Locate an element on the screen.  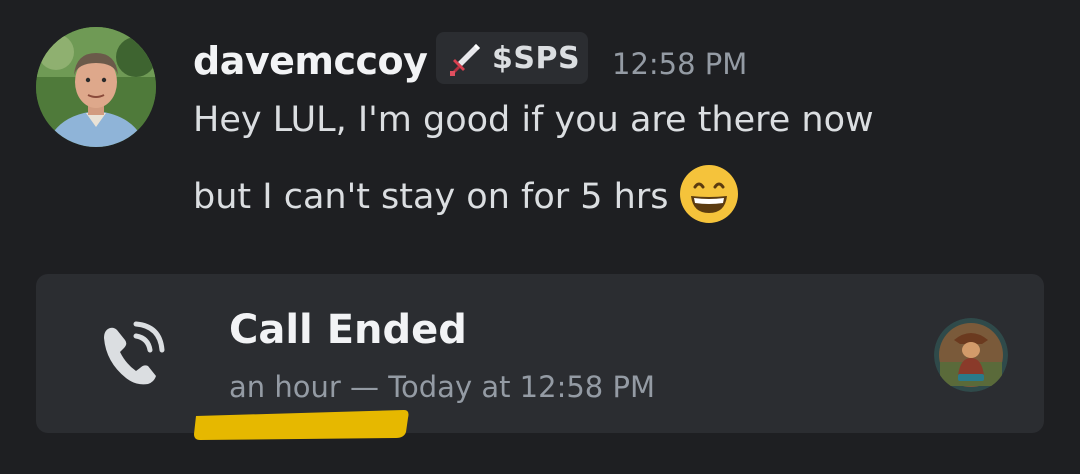
highlighter-mark is located at coordinates (301, 425).